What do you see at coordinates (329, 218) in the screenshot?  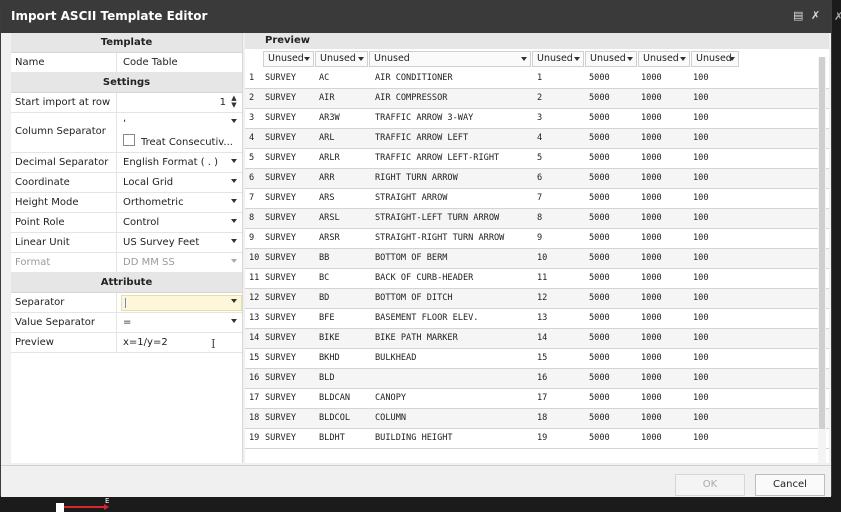 I see `table-cell: ARSL` at bounding box center [329, 218].